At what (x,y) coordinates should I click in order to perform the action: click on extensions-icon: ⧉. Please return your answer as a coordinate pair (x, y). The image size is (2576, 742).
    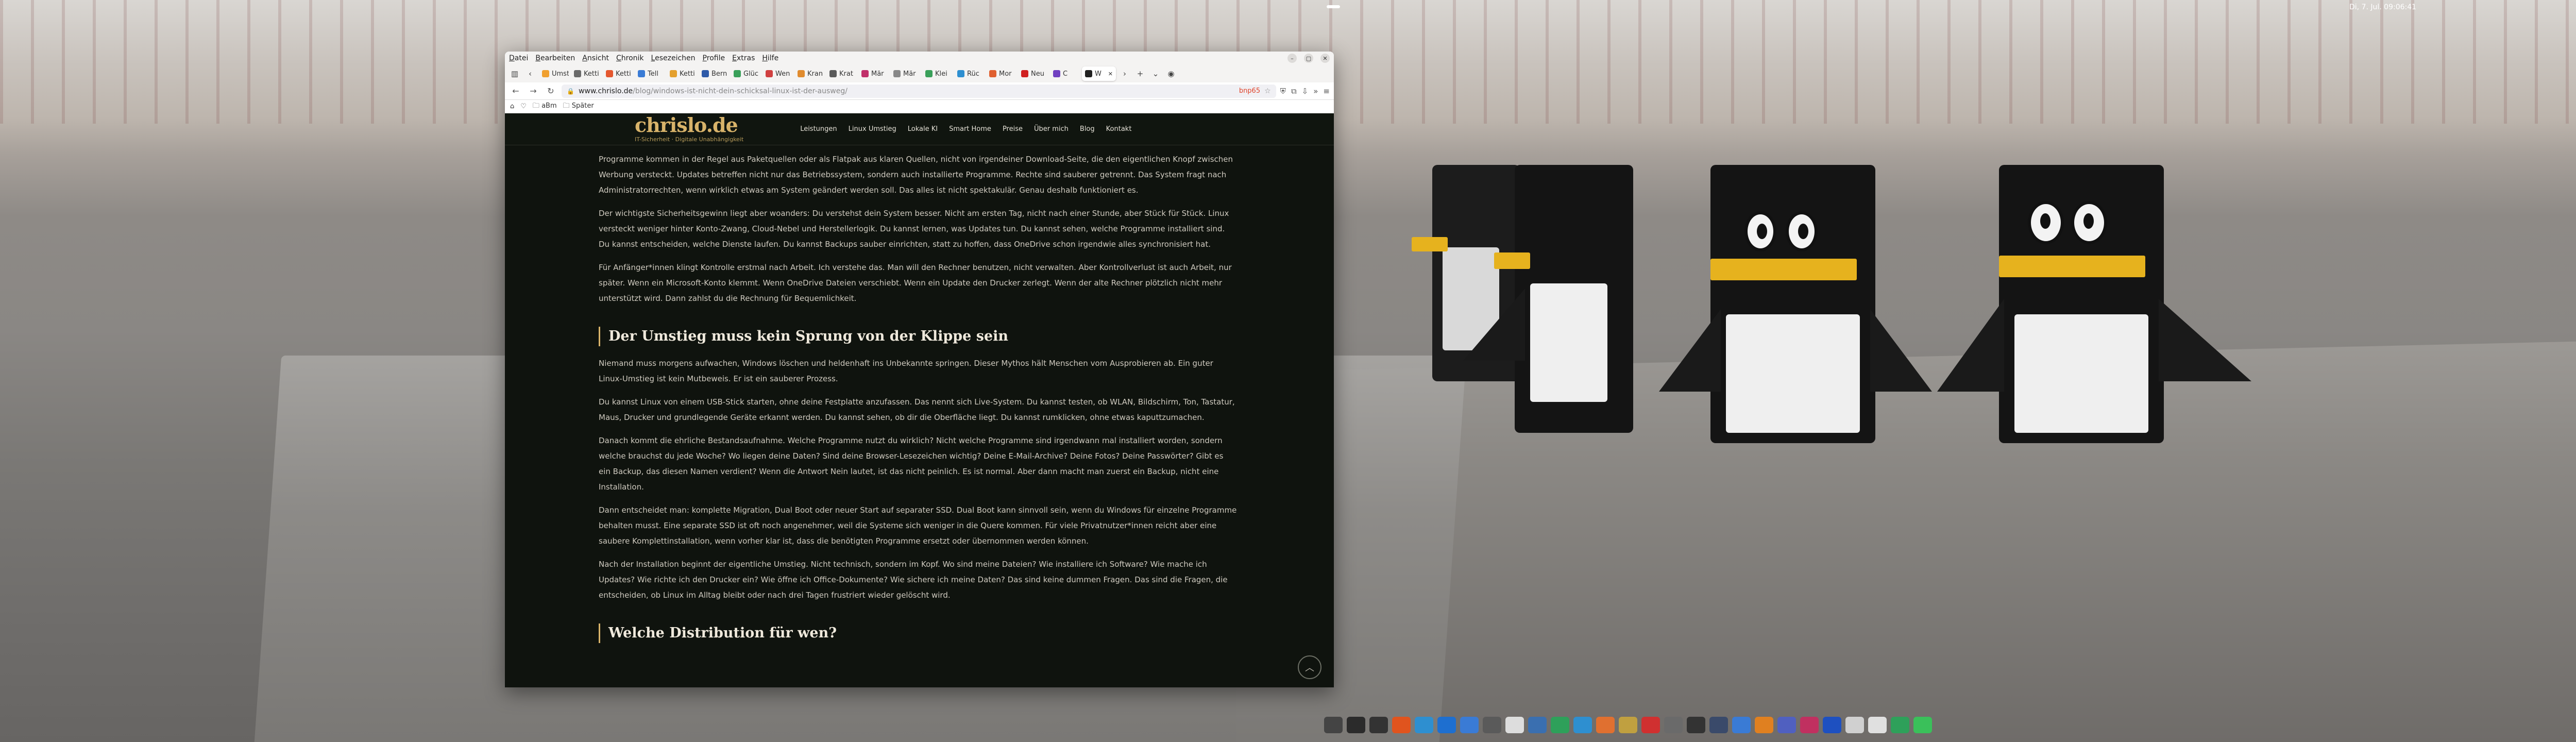
    Looking at the image, I should click on (1294, 91).